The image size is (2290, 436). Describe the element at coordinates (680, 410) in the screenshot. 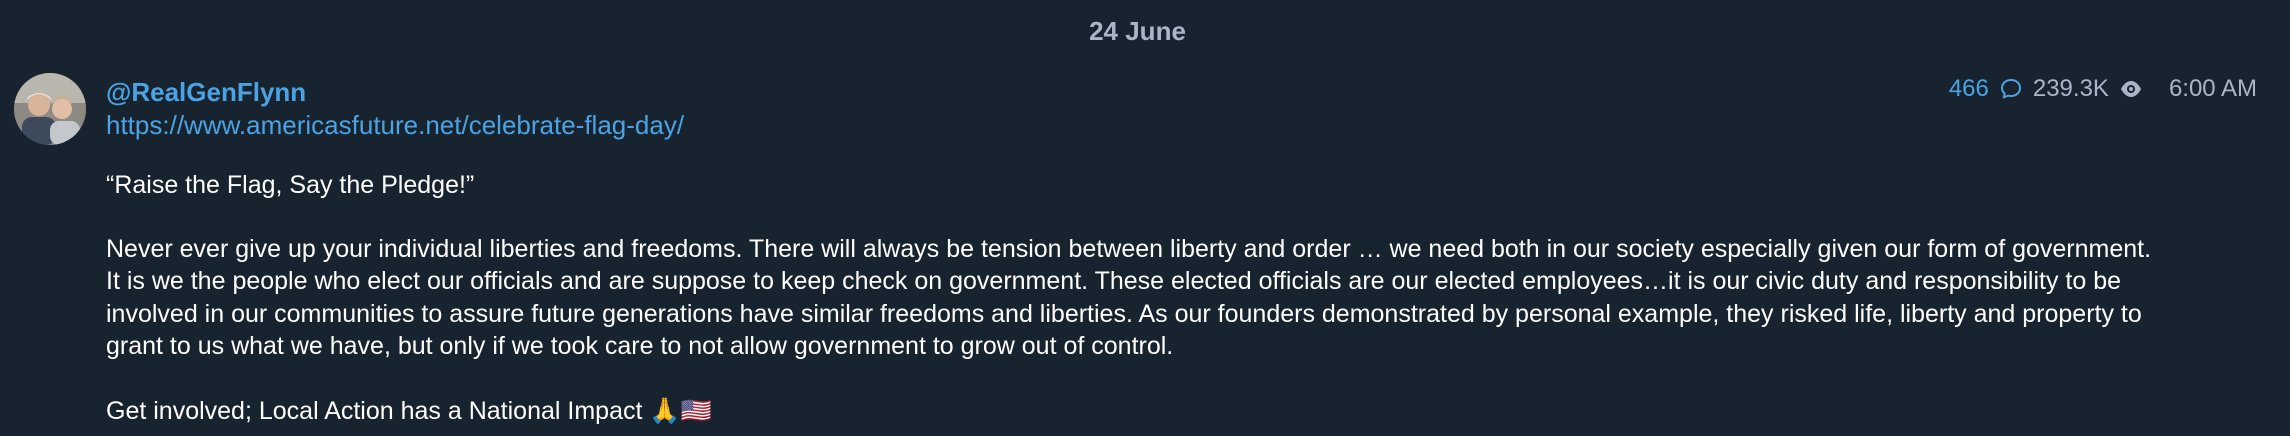

I see `pray-flag-emoji: 🙏🇺🇸` at that location.